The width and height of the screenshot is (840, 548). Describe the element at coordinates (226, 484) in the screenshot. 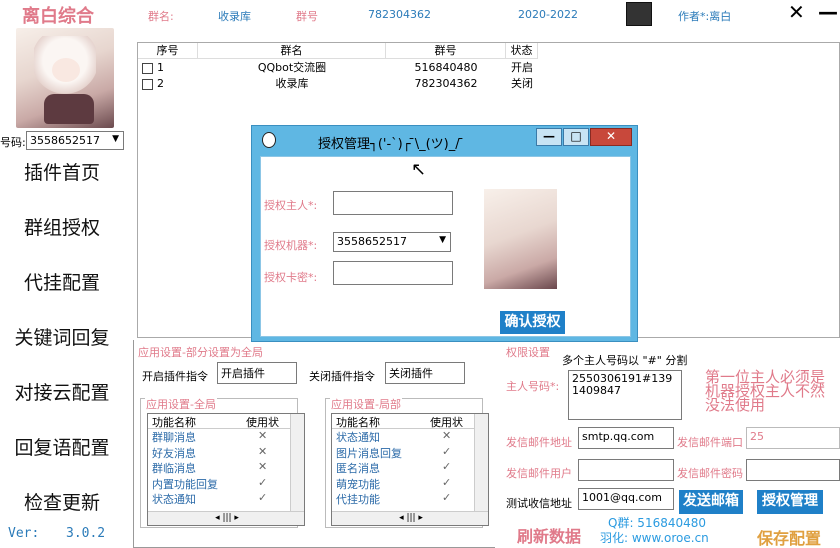

I see `list-item: 内置功能回复 ✓` at that location.